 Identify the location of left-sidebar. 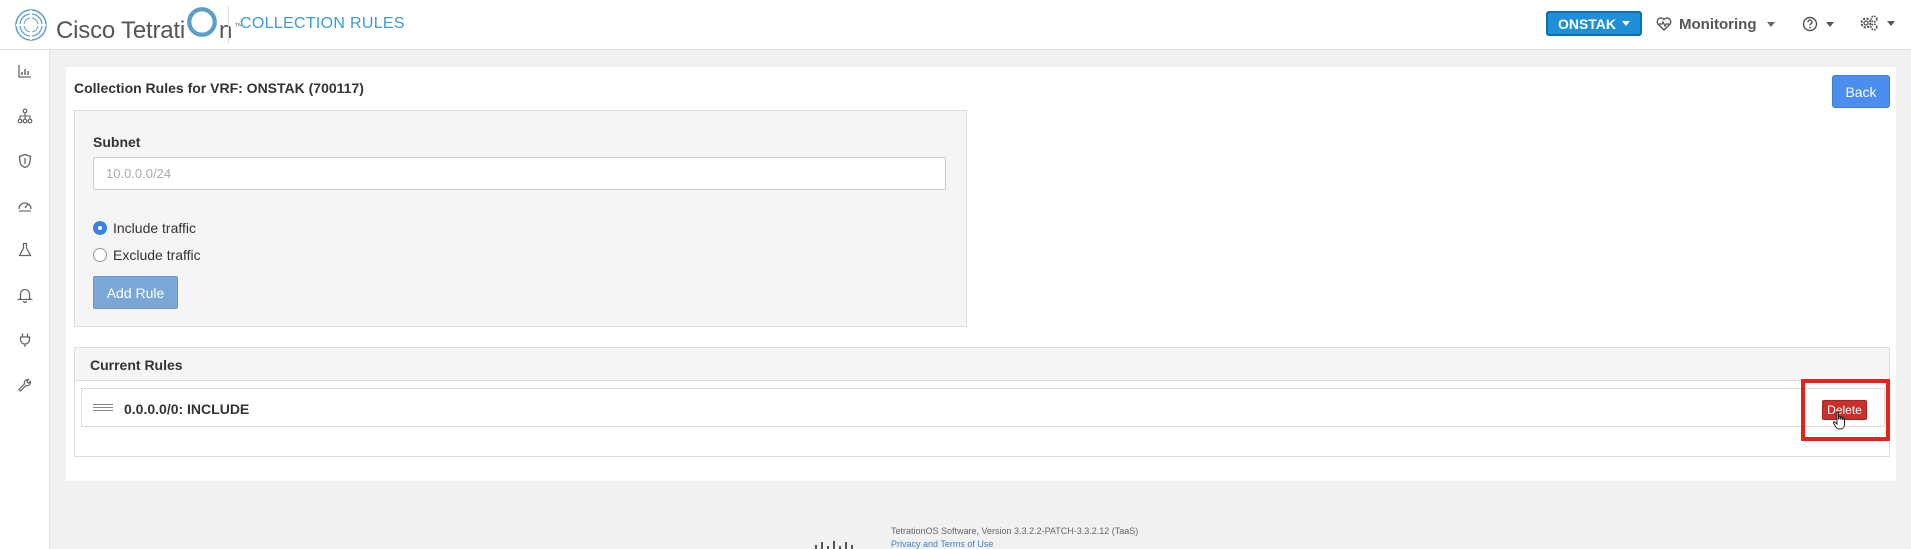
(25, 299).